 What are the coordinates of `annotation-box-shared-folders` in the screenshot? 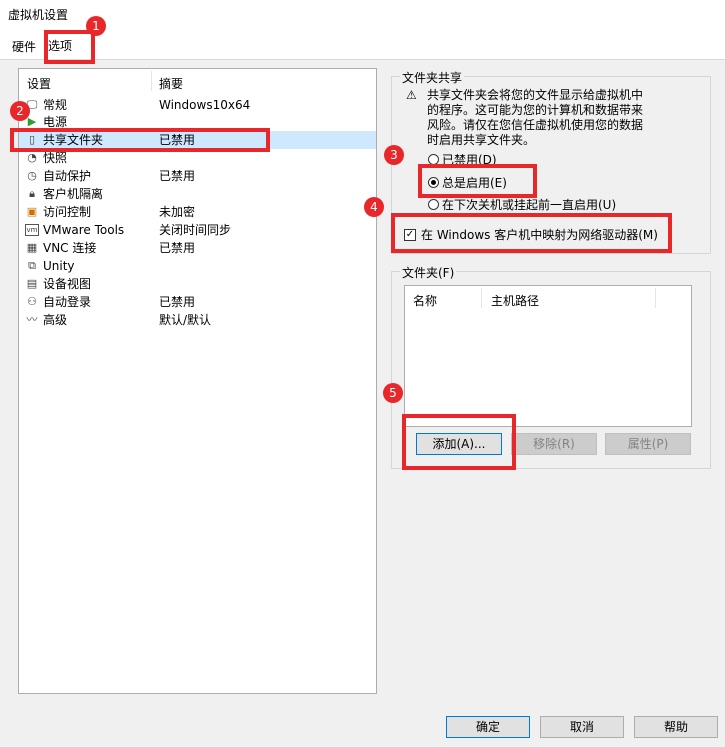 It's located at (140, 140).